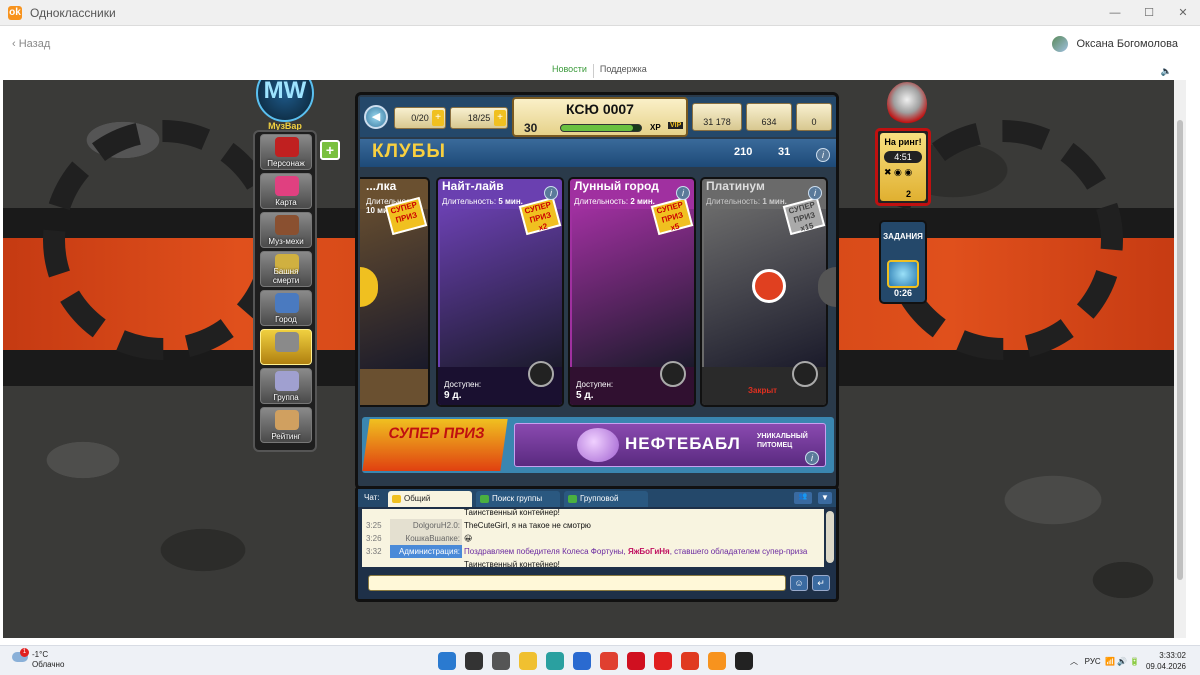 The height and width of the screenshot is (675, 1200). I want to click on opera-icon, so click(636, 661).